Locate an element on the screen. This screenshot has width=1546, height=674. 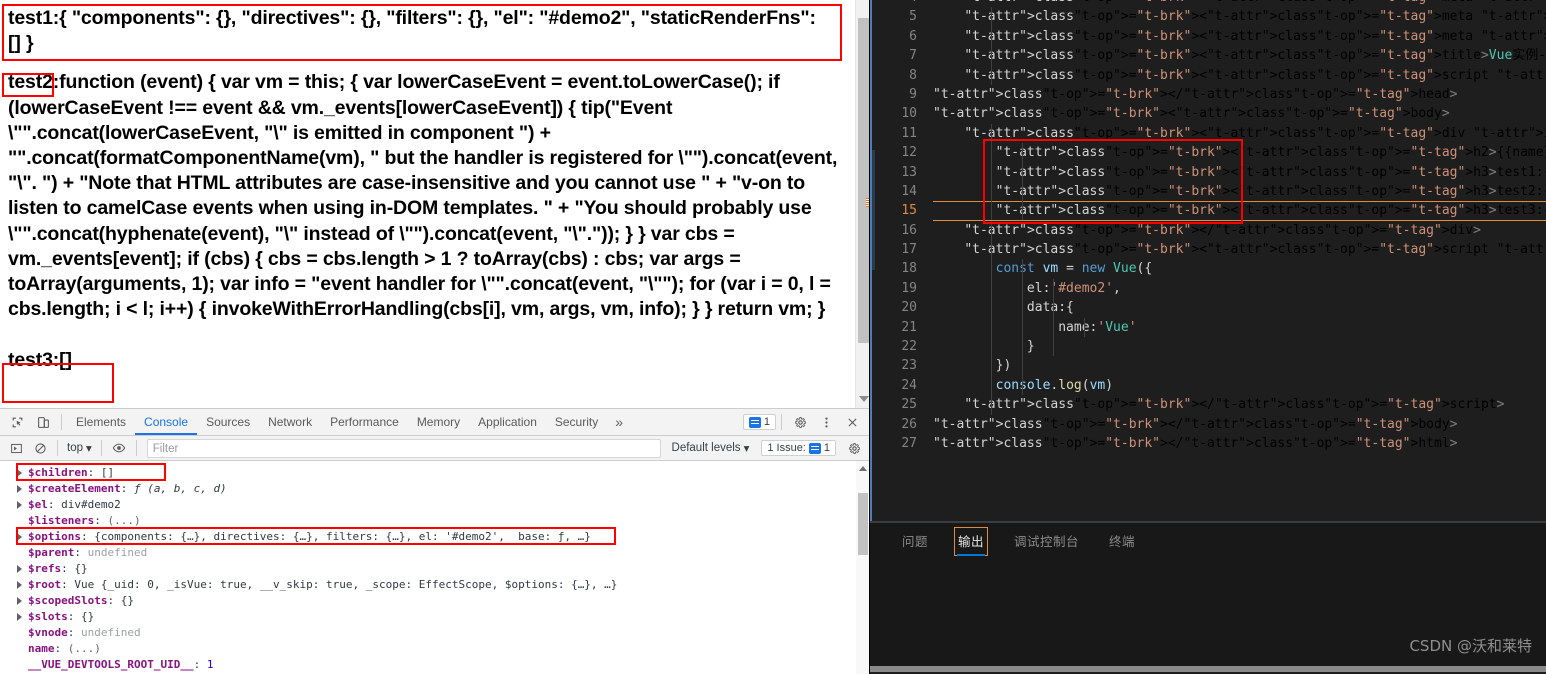
console-entry-key: $slots is located at coordinates (48, 616).